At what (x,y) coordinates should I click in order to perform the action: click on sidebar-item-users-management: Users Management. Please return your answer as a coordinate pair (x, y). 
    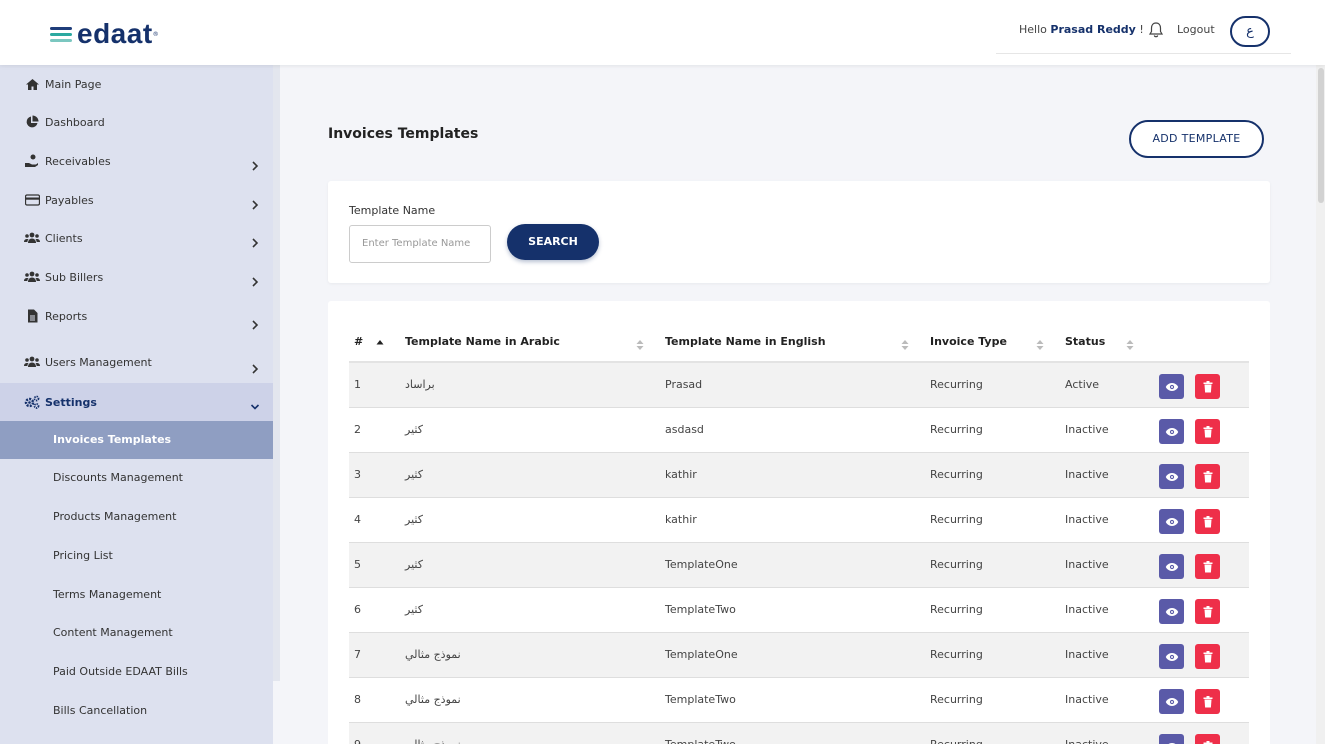
    Looking at the image, I should click on (136, 362).